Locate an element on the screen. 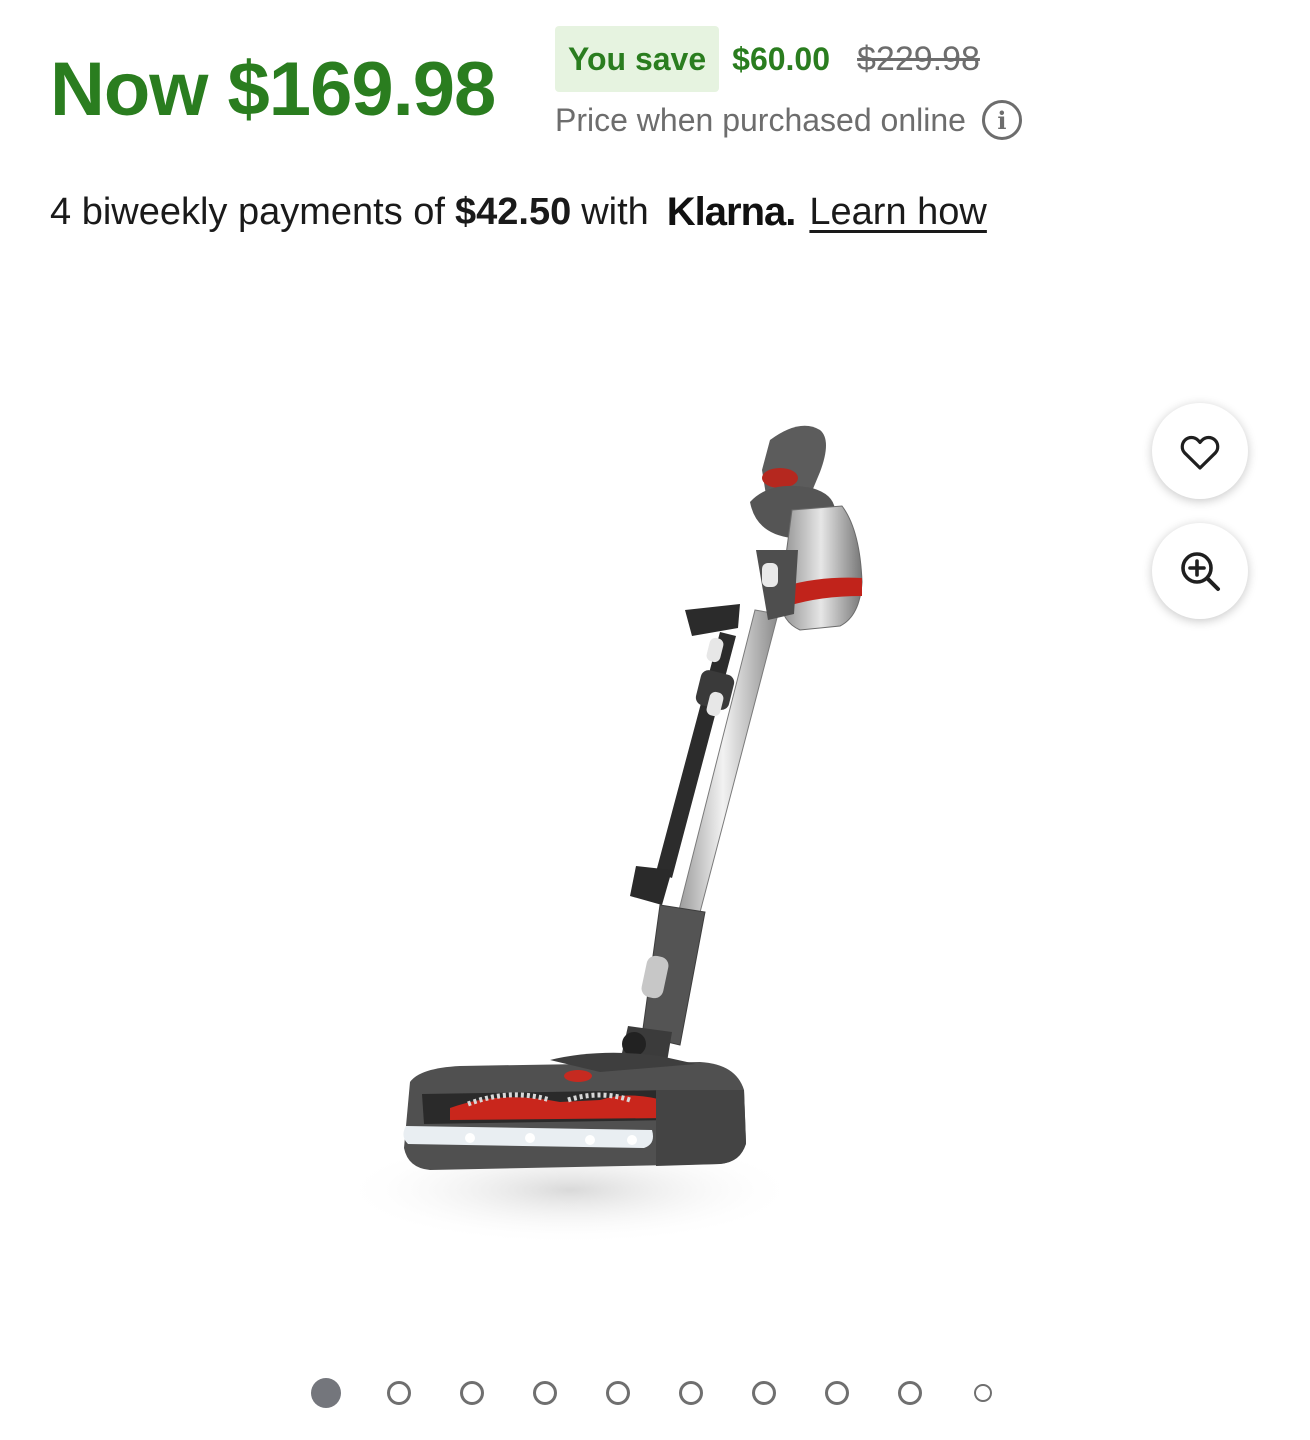 This screenshot has width=1310, height=1440. current-price: Now $169.98 is located at coordinates (273, 89).